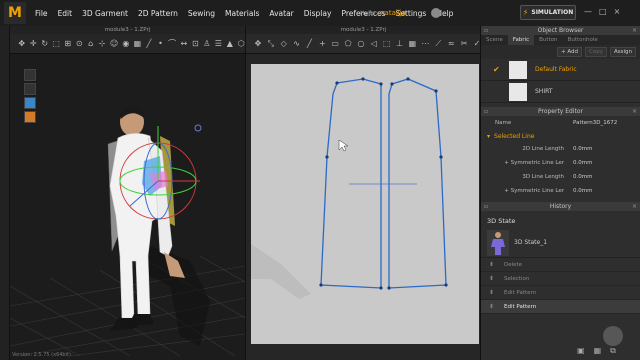 This screenshot has height=360, width=640. Describe the element at coordinates (374, 43) in the screenshot. I see `dart-icon: ◁` at that location.